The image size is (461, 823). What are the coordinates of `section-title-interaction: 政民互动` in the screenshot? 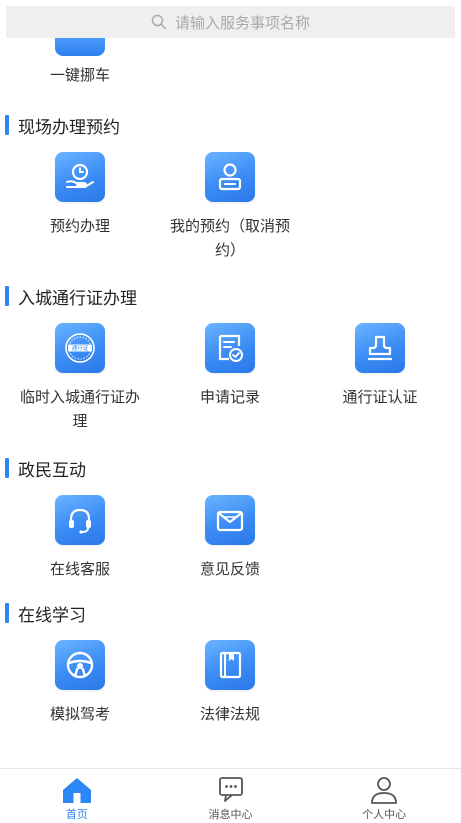 It's located at (45, 469).